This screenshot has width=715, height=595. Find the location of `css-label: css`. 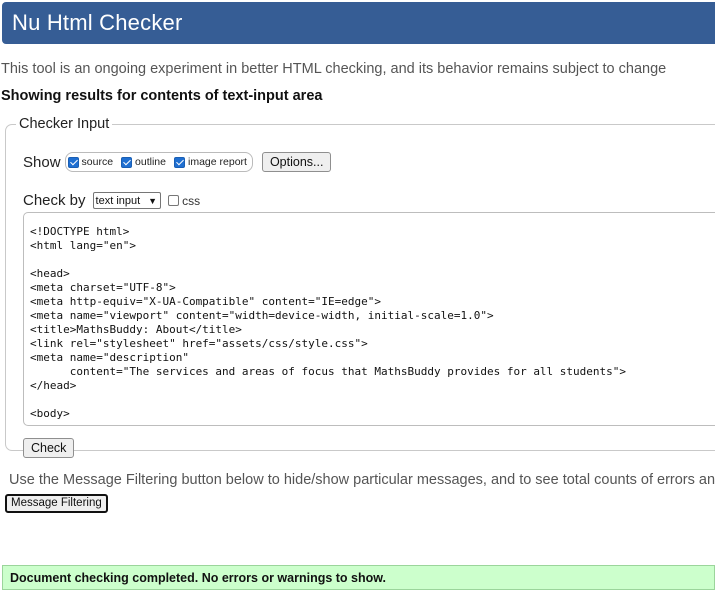

css-label: css is located at coordinates (191, 200).